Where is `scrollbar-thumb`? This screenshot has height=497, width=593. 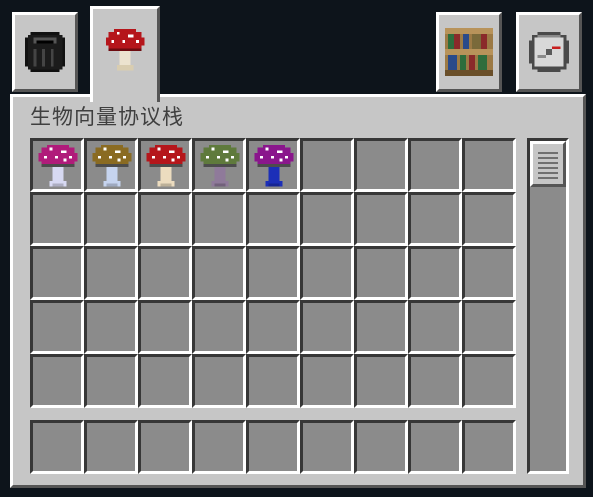 scrollbar-thumb is located at coordinates (548, 164).